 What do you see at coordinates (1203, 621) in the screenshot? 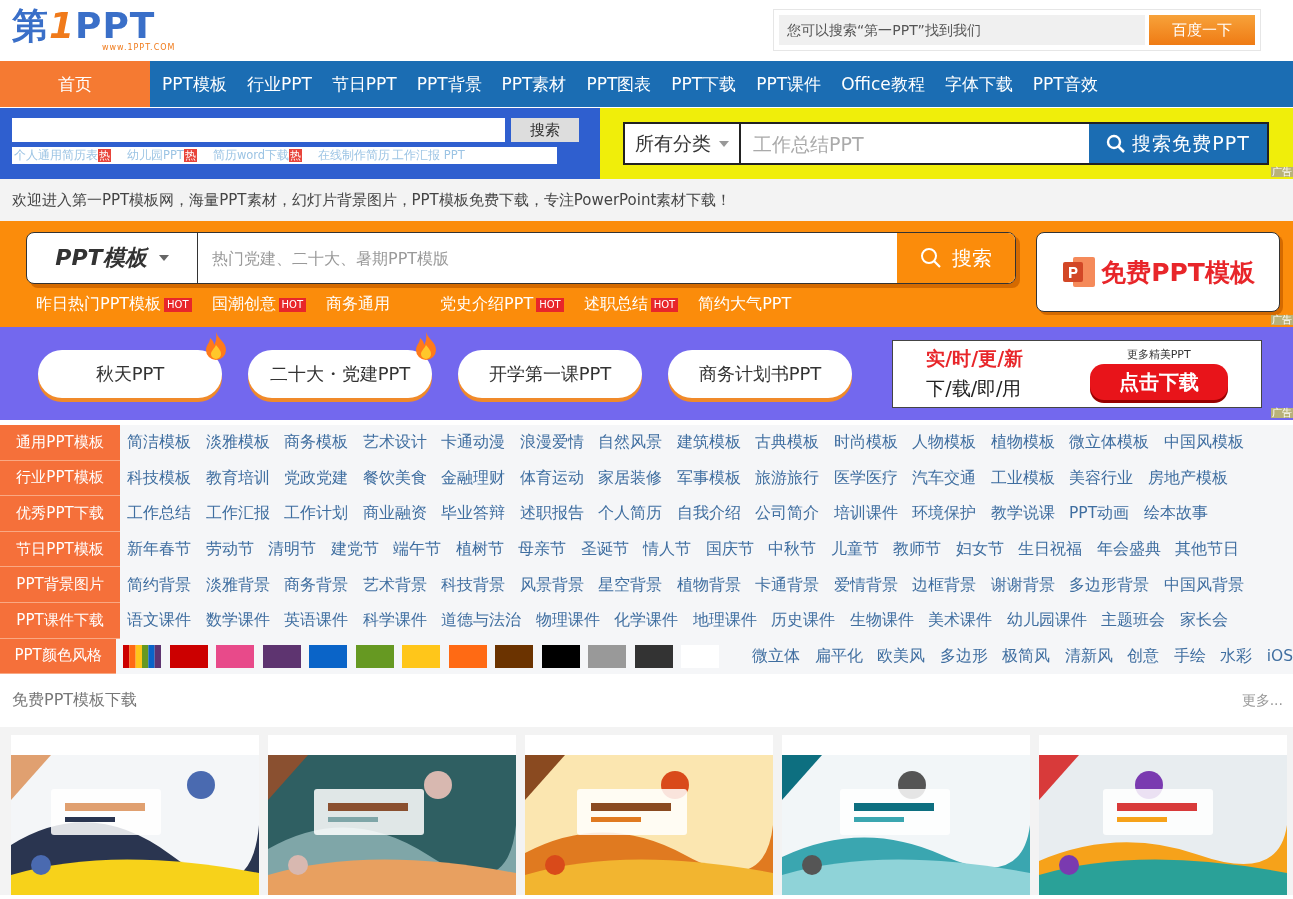
I see `category-link: 家长会` at bounding box center [1203, 621].